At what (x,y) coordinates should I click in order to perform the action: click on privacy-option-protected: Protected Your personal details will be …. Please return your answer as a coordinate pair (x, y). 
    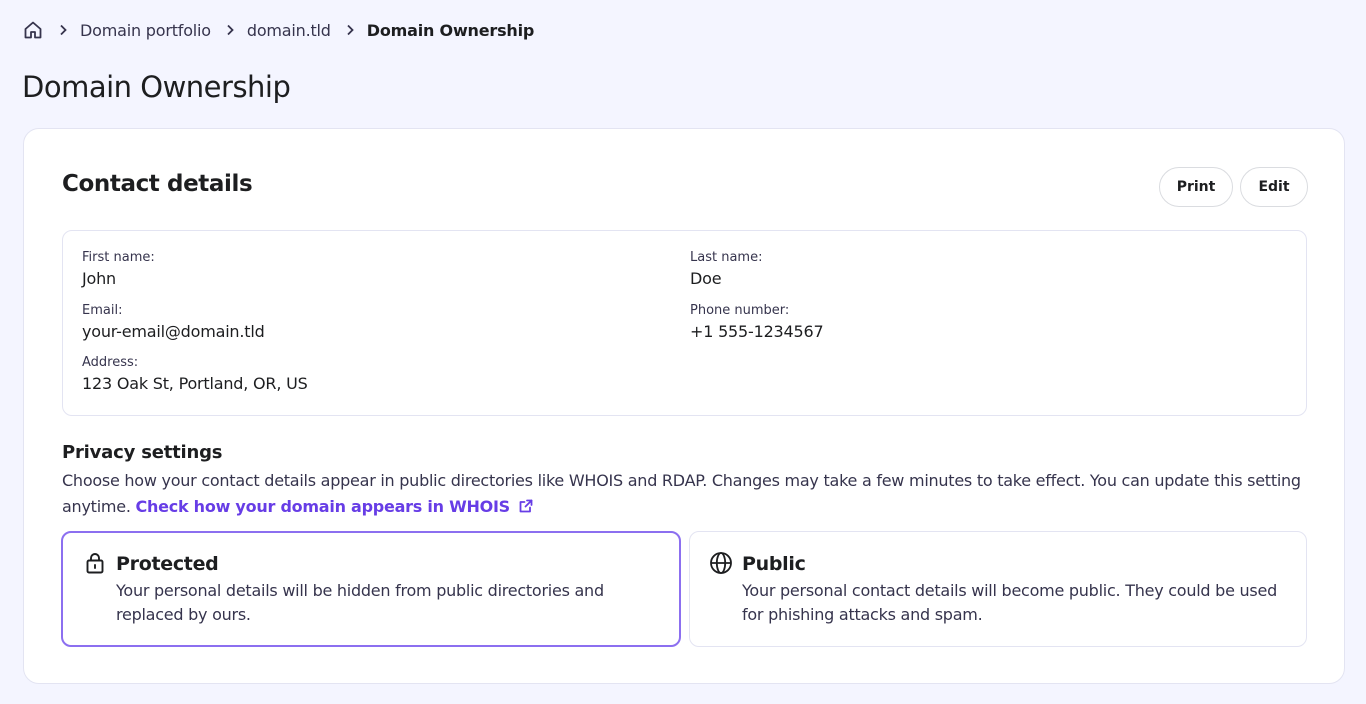
    Looking at the image, I should click on (371, 589).